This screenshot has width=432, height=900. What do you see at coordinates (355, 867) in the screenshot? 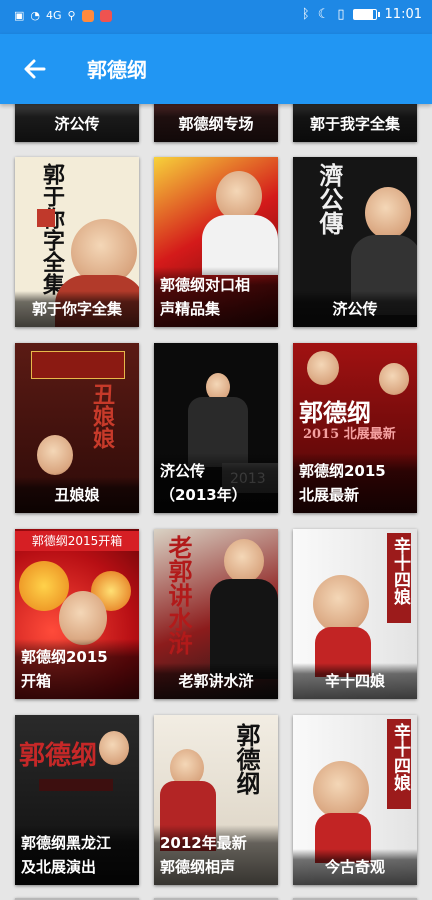
I see `album-title: 今古奇观` at bounding box center [355, 867].